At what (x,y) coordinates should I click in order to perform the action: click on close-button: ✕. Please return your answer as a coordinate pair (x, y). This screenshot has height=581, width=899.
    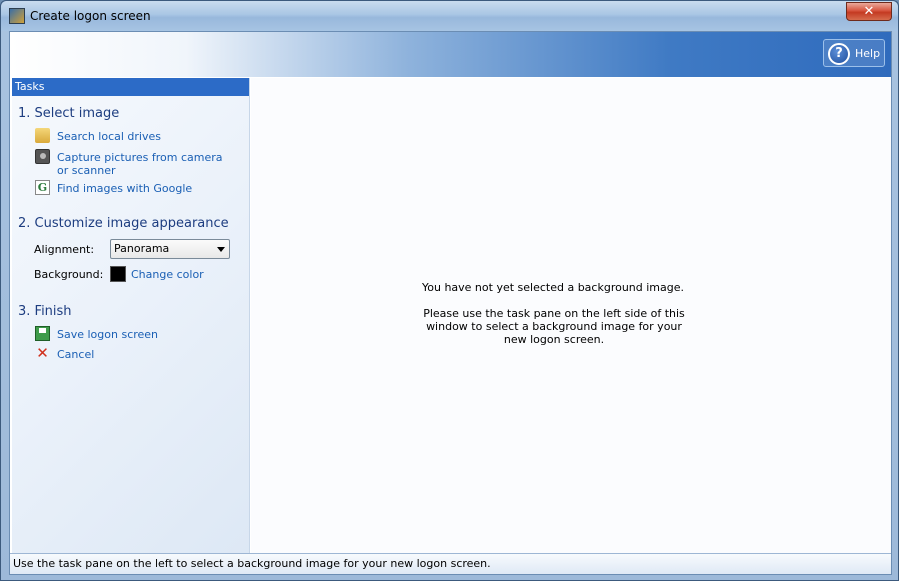
    Looking at the image, I should click on (869, 11).